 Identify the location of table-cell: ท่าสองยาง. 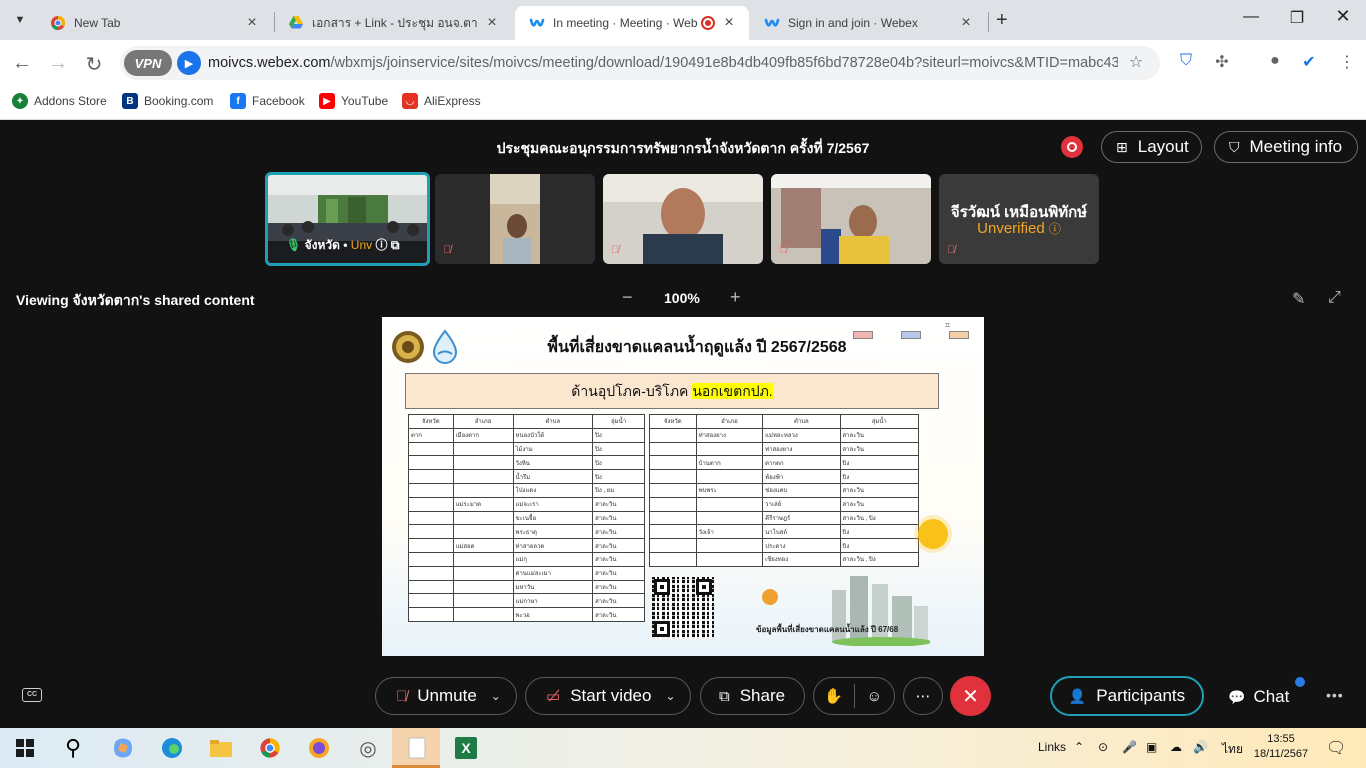
(801, 449).